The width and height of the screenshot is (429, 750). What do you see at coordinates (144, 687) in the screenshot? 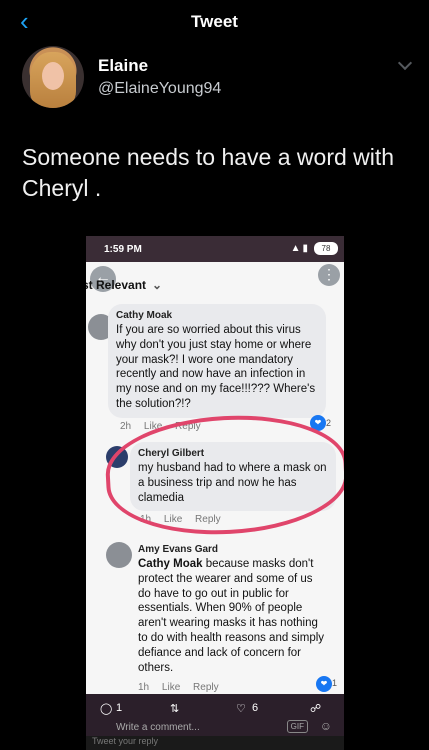
I see `comment-time: 1h` at bounding box center [144, 687].